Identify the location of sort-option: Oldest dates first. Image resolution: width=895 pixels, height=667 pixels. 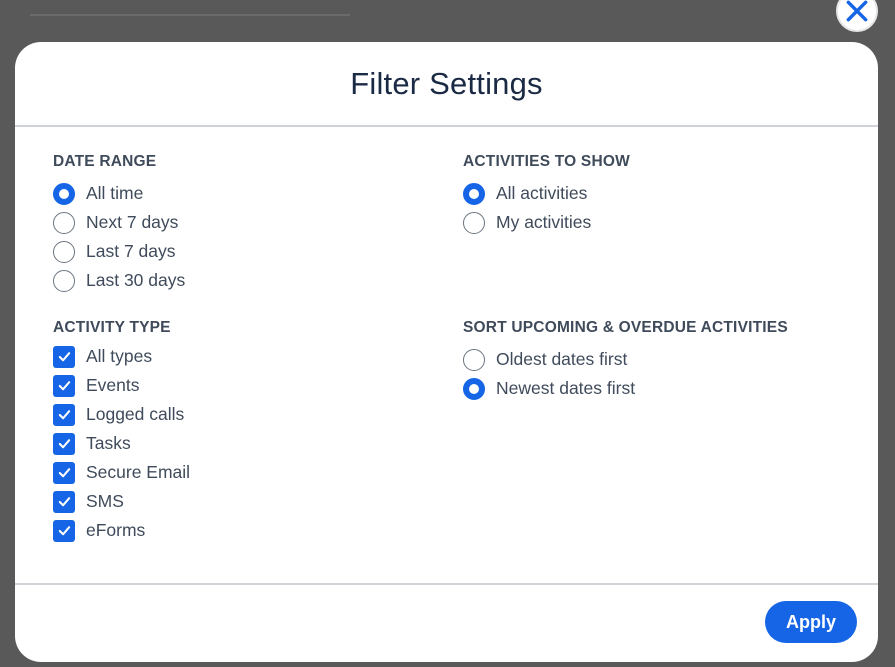
(625, 359).